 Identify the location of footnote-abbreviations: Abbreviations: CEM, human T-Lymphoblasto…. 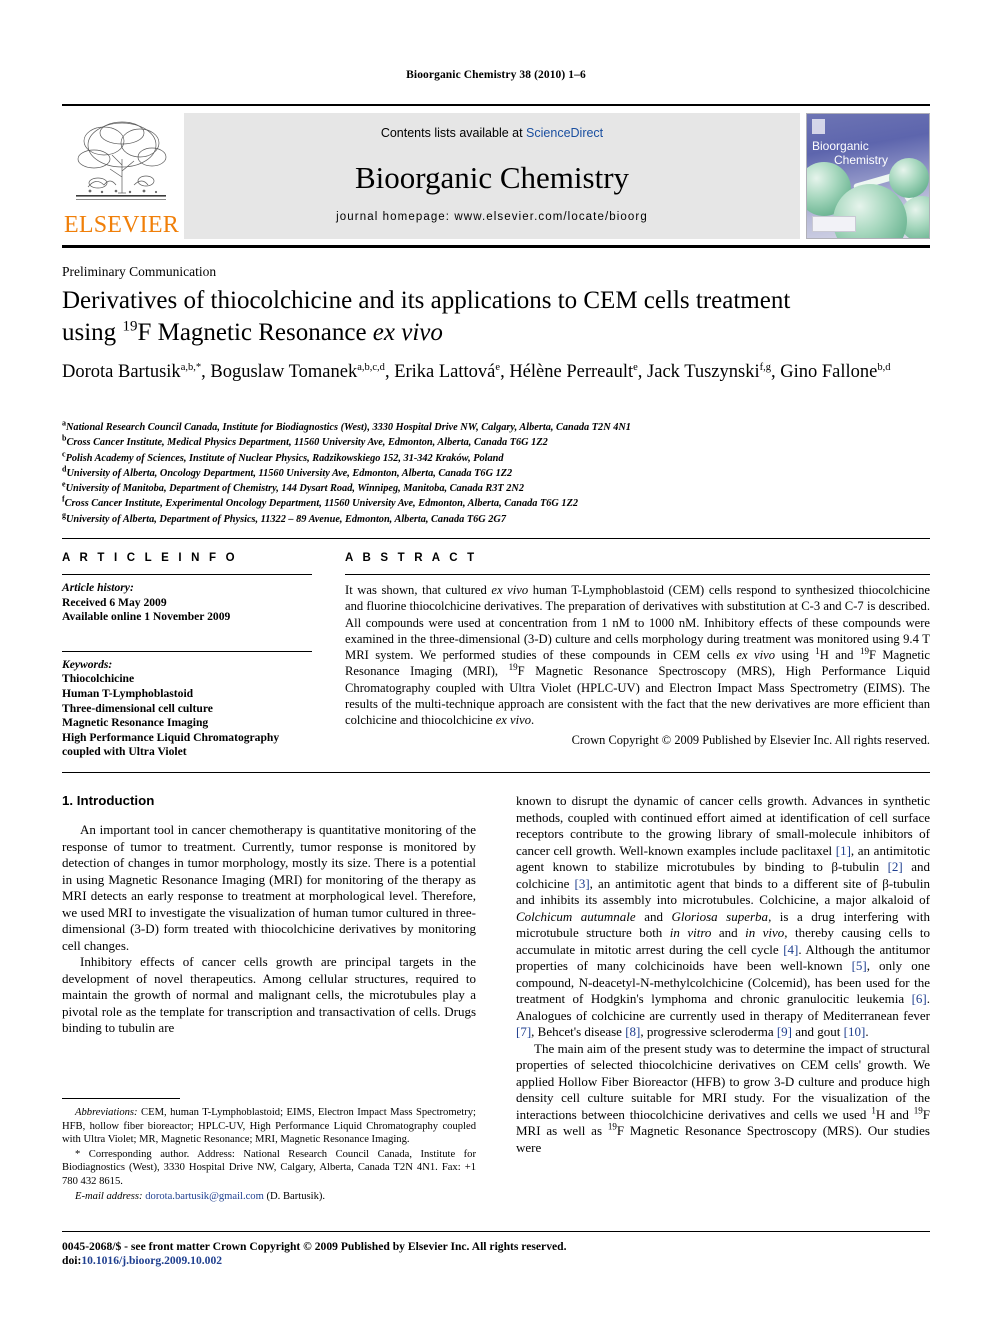
(269, 1126).